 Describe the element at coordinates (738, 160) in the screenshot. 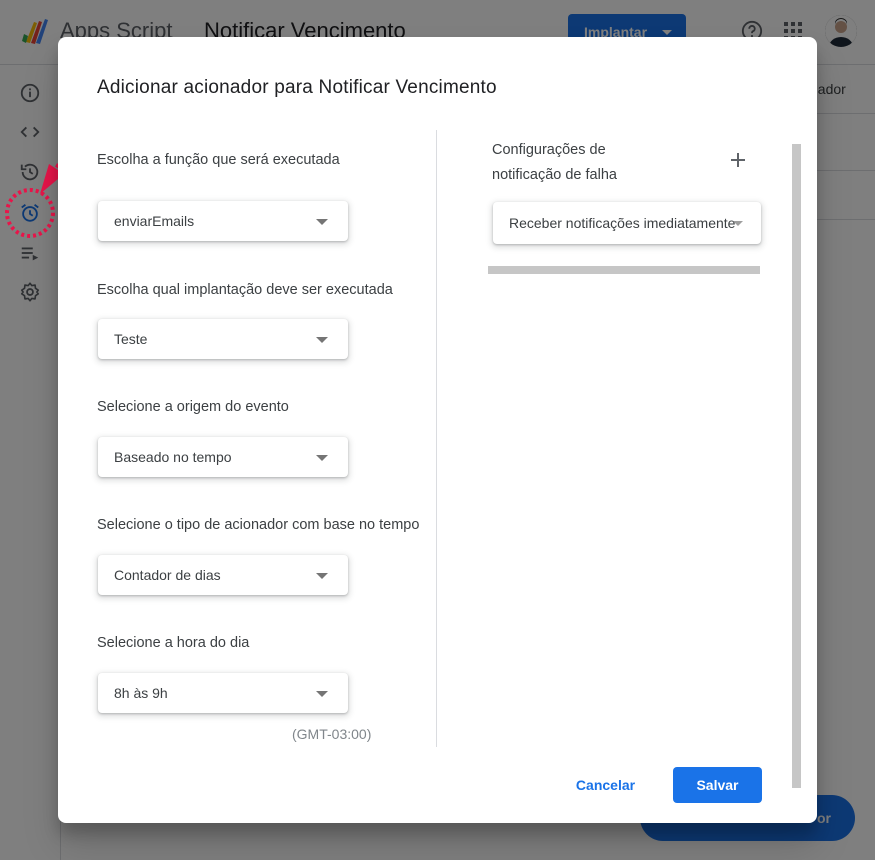

I see `add-icon` at that location.